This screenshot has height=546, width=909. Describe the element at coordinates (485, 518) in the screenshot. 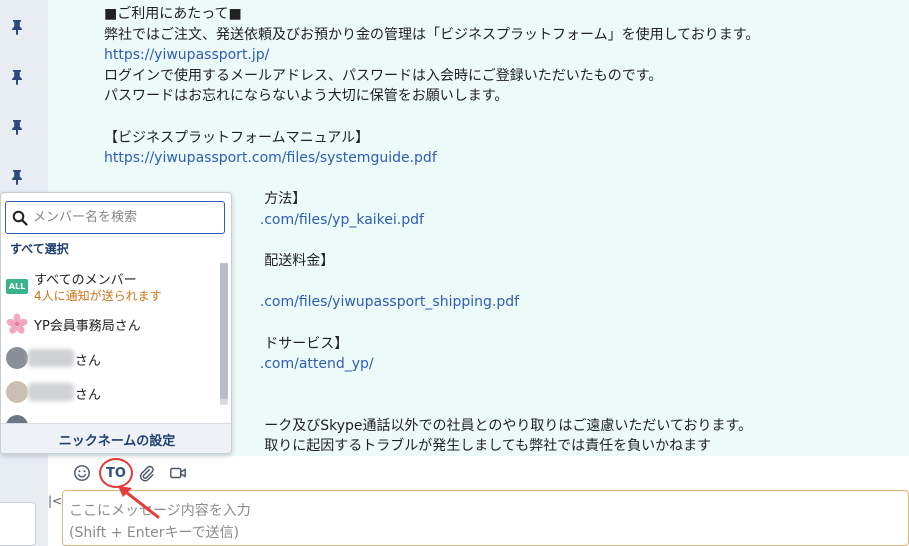

I see `message-input: ここにメッセージ内容を入力 (Shift + Enterキーで送信)` at that location.